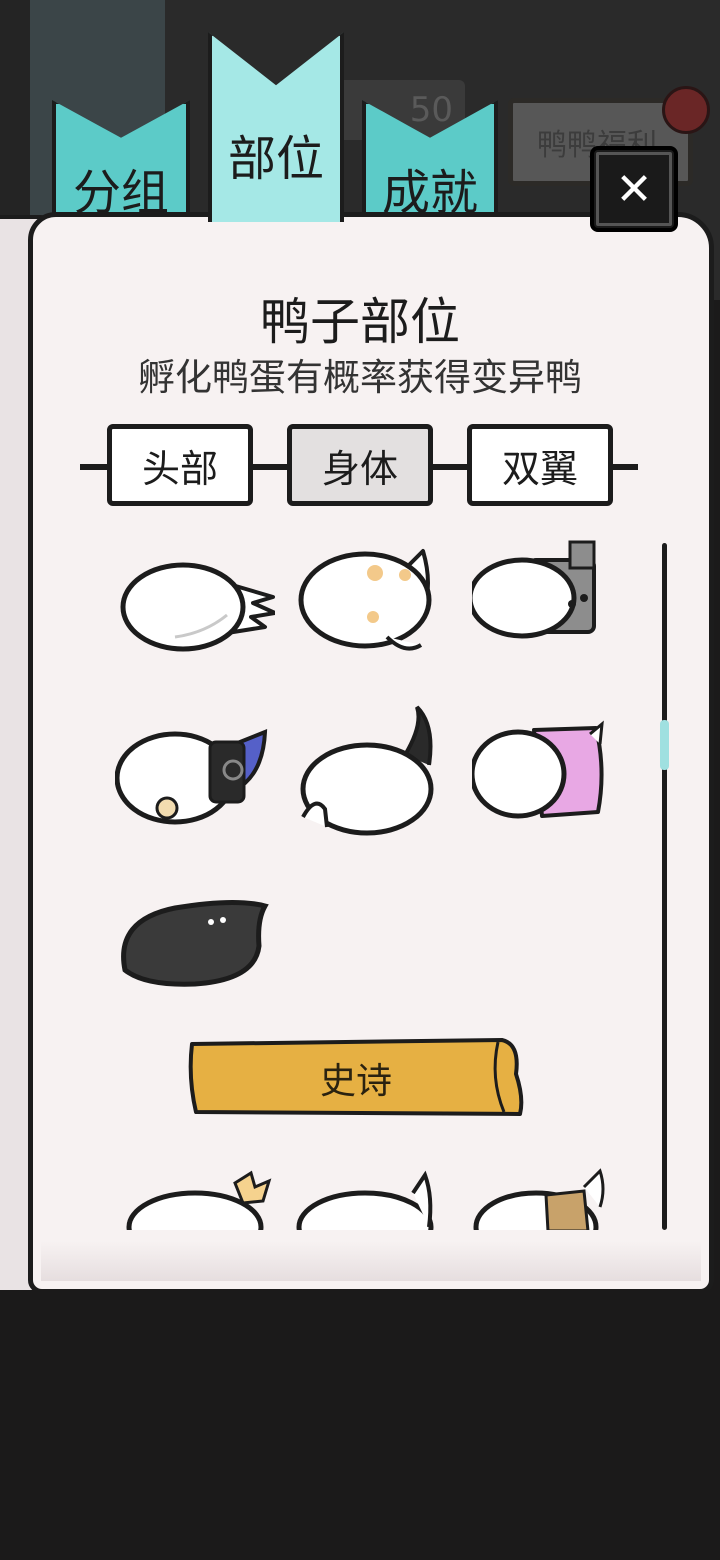  I want to click on scrollbar-track, so click(664, 886).